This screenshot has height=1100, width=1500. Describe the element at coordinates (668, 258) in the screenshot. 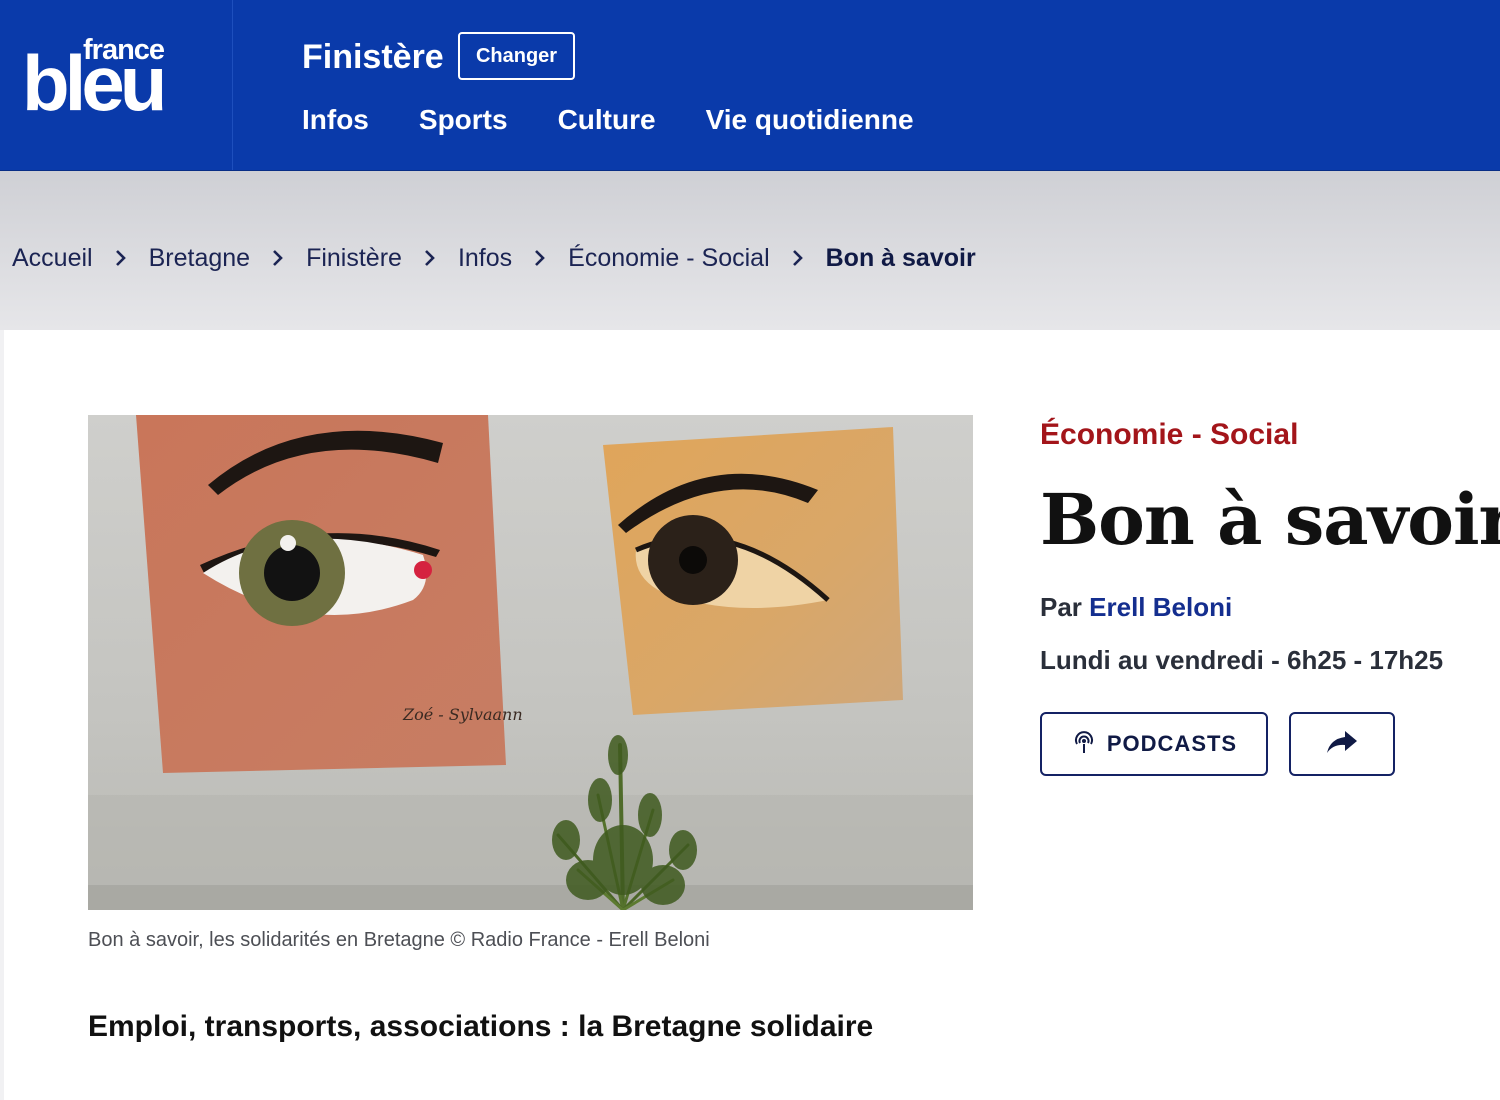

I see `breadcrumb-item-economie-social: Économie - Social` at that location.